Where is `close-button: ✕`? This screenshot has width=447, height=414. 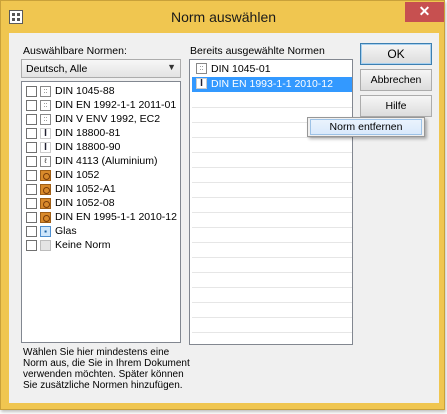 close-button: ✕ is located at coordinates (424, 12).